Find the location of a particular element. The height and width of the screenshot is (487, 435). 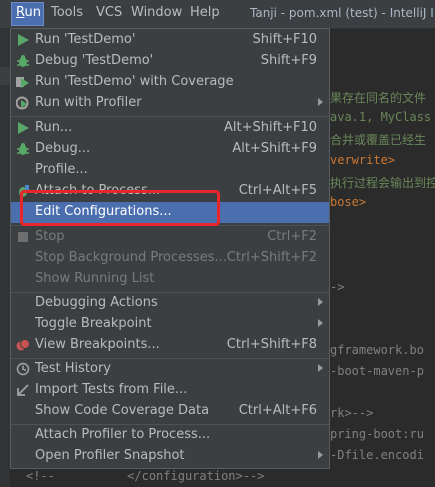

window-title: Tanji - pom.xml (test) - IntelliJ ID is located at coordinates (342, 13).